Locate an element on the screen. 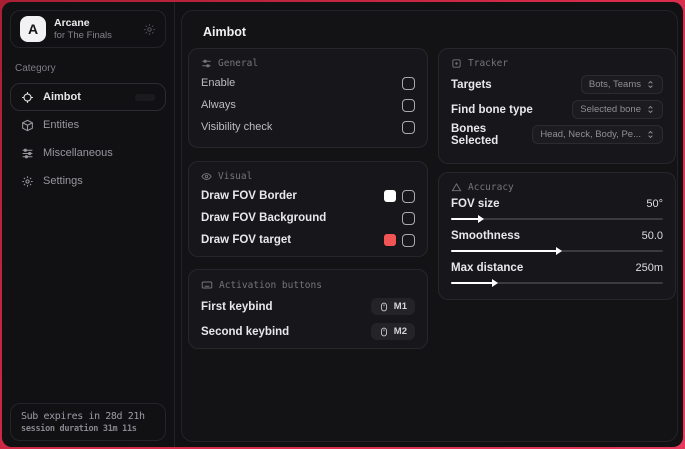 The image size is (685, 449). sidebar-item-label: Miscellaneous is located at coordinates (78, 153).